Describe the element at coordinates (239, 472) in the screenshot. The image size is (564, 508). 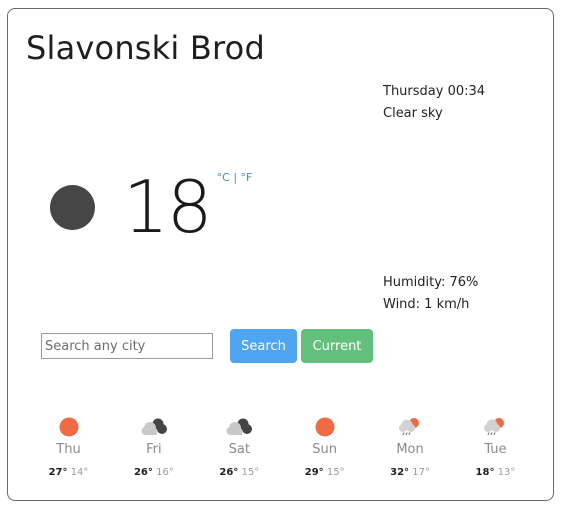
I see `forecast-temps: 26° 15°` at that location.